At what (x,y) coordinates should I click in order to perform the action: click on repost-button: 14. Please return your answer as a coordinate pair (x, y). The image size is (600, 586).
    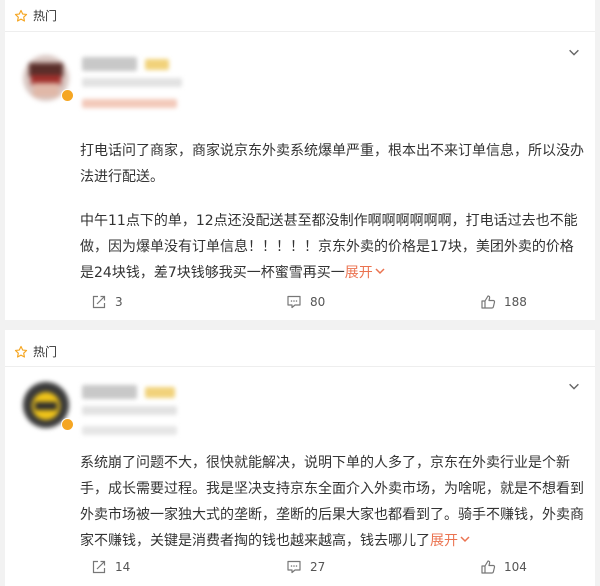
    Looking at the image, I should click on (110, 567).